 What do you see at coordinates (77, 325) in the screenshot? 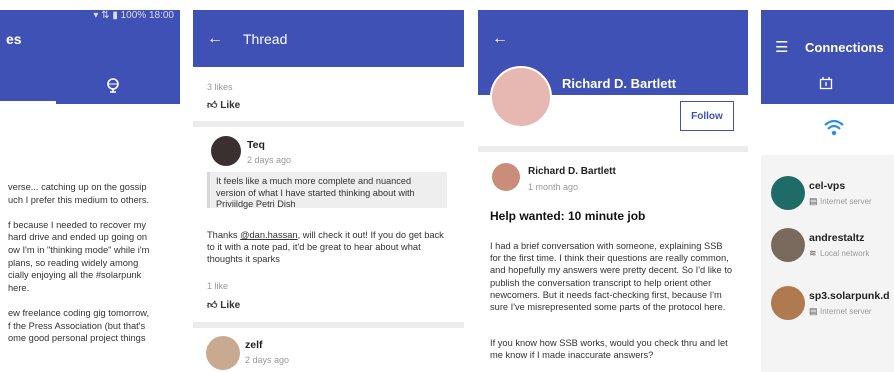
I see `feed-text-line: f the Press Association (but that's` at bounding box center [77, 325].